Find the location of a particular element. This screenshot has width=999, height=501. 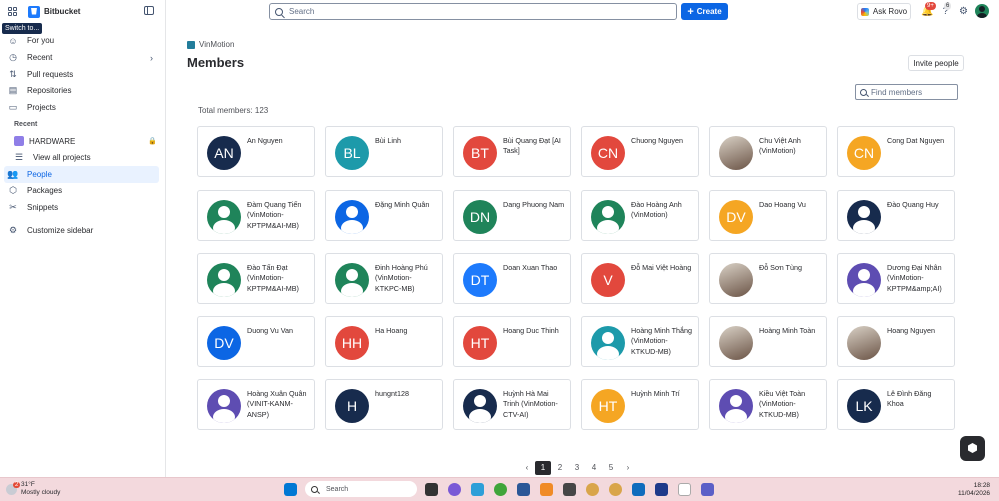

member-name: Hoàng Minh Toàn is located at coordinates (790, 331).